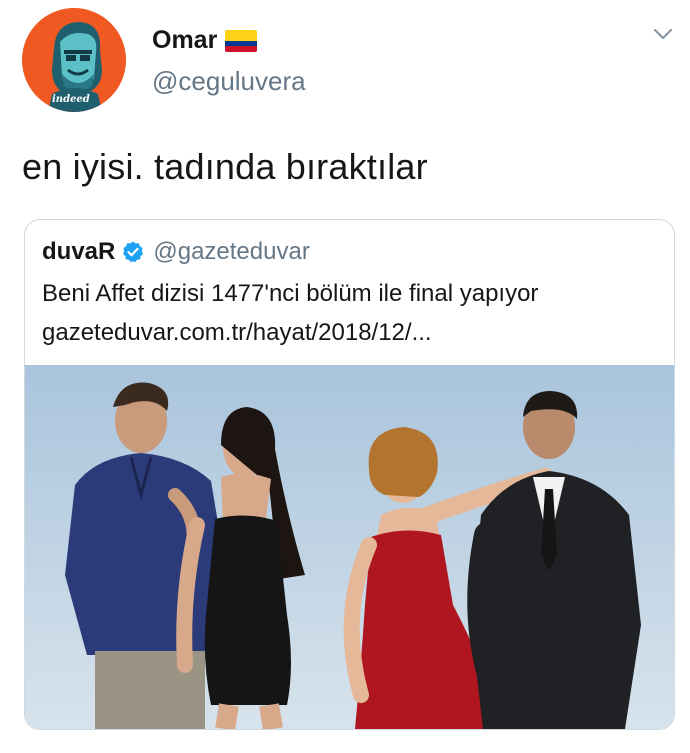 The height and width of the screenshot is (753, 690). Describe the element at coordinates (663, 34) in the screenshot. I see `chevron-down-icon` at that location.